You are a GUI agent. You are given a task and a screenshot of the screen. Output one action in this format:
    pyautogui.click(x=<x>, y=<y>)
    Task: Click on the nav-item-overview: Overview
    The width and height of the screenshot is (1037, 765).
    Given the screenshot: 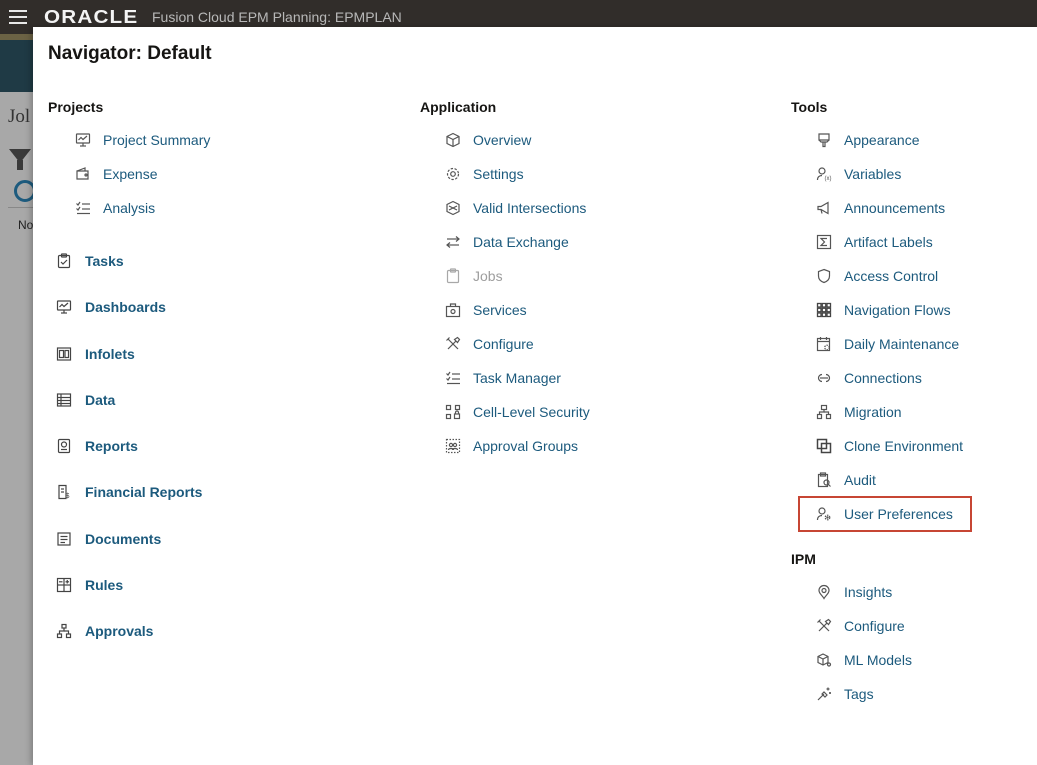 What is the action you would take?
    pyautogui.click(x=487, y=140)
    